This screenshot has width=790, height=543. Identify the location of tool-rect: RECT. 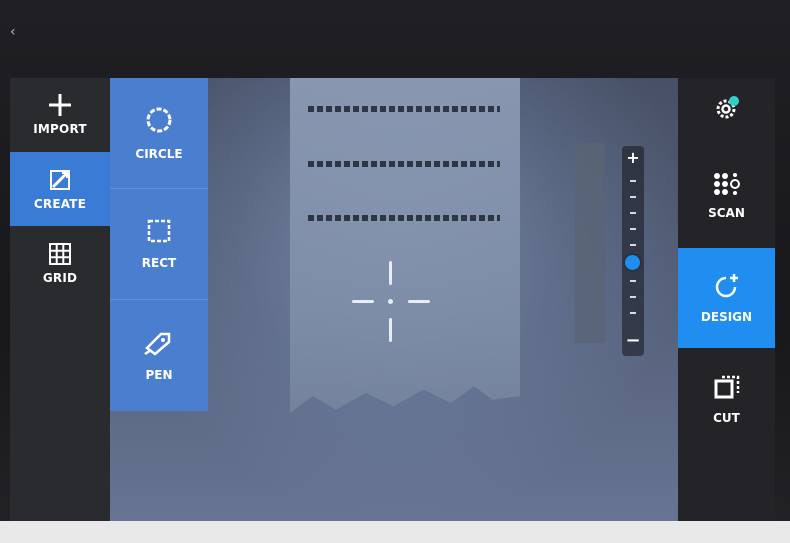
(159, 244).